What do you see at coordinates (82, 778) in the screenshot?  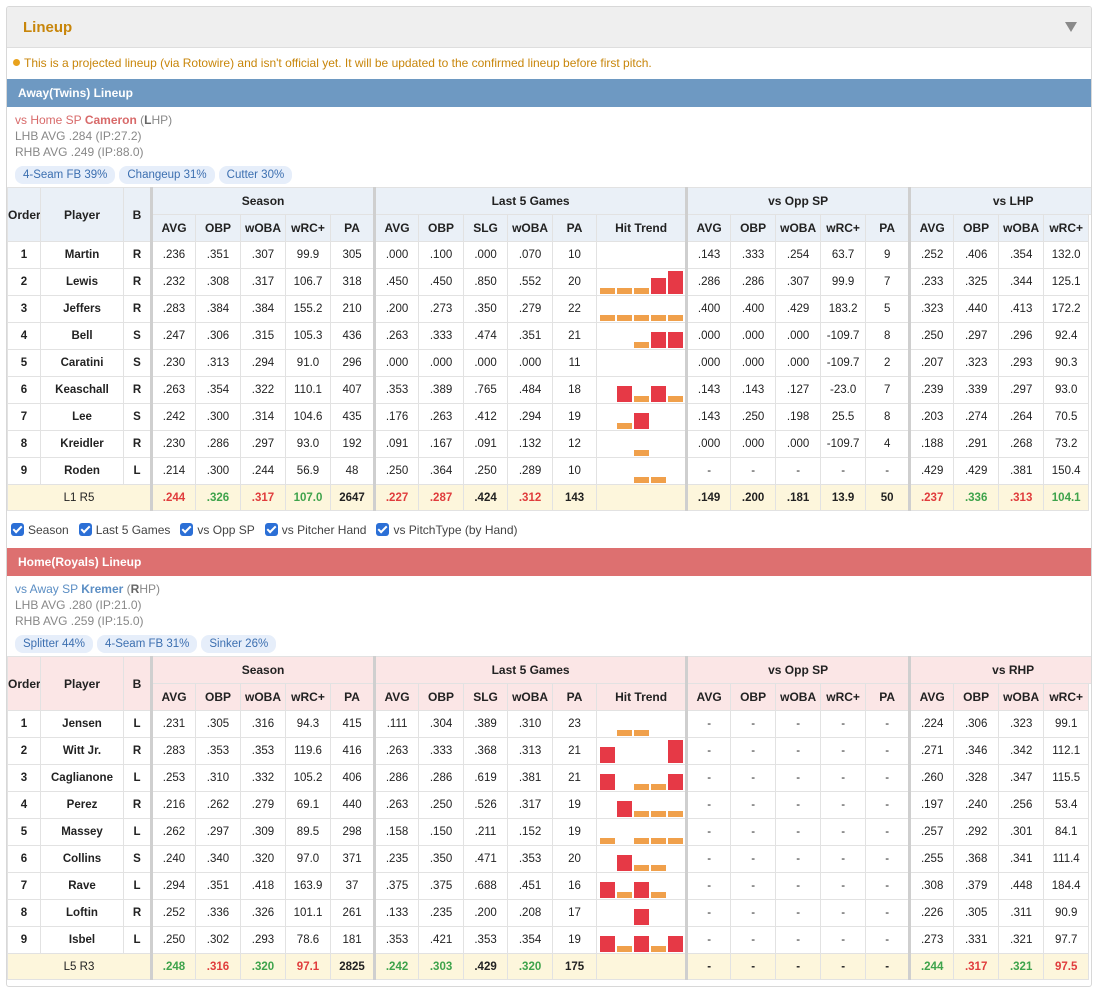 I see `player-name: Caglianone` at bounding box center [82, 778].